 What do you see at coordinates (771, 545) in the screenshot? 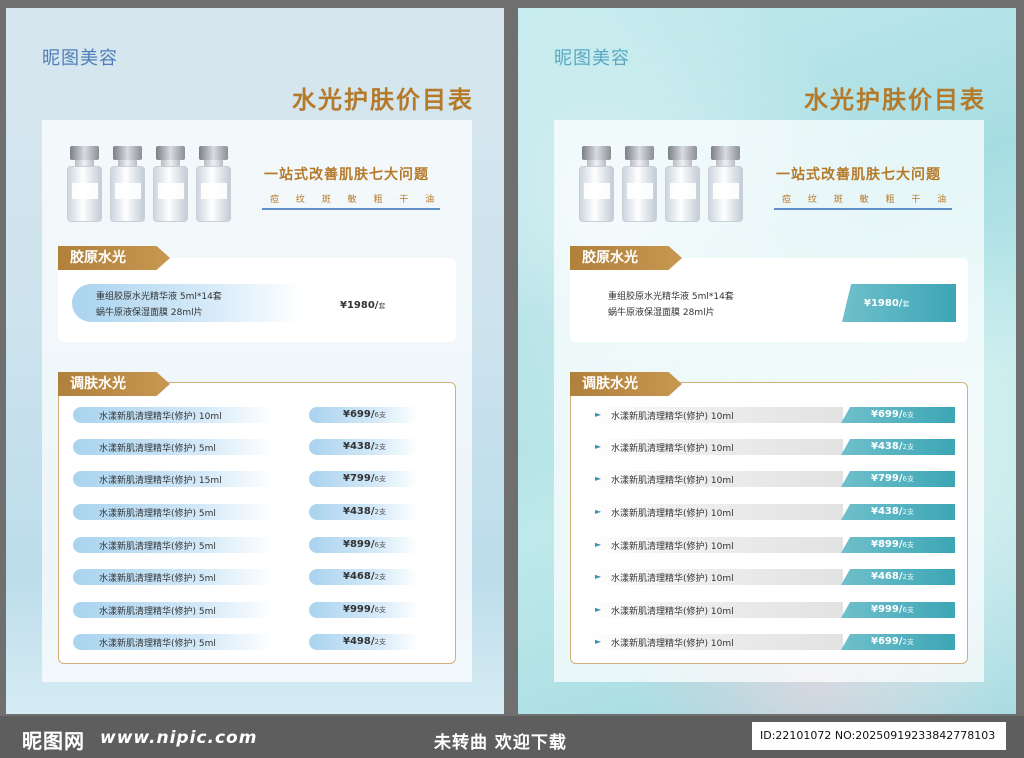
I see `price-row: ► 水漾新肌清理精华(修护) 10ml ¥899/6支` at bounding box center [771, 545].